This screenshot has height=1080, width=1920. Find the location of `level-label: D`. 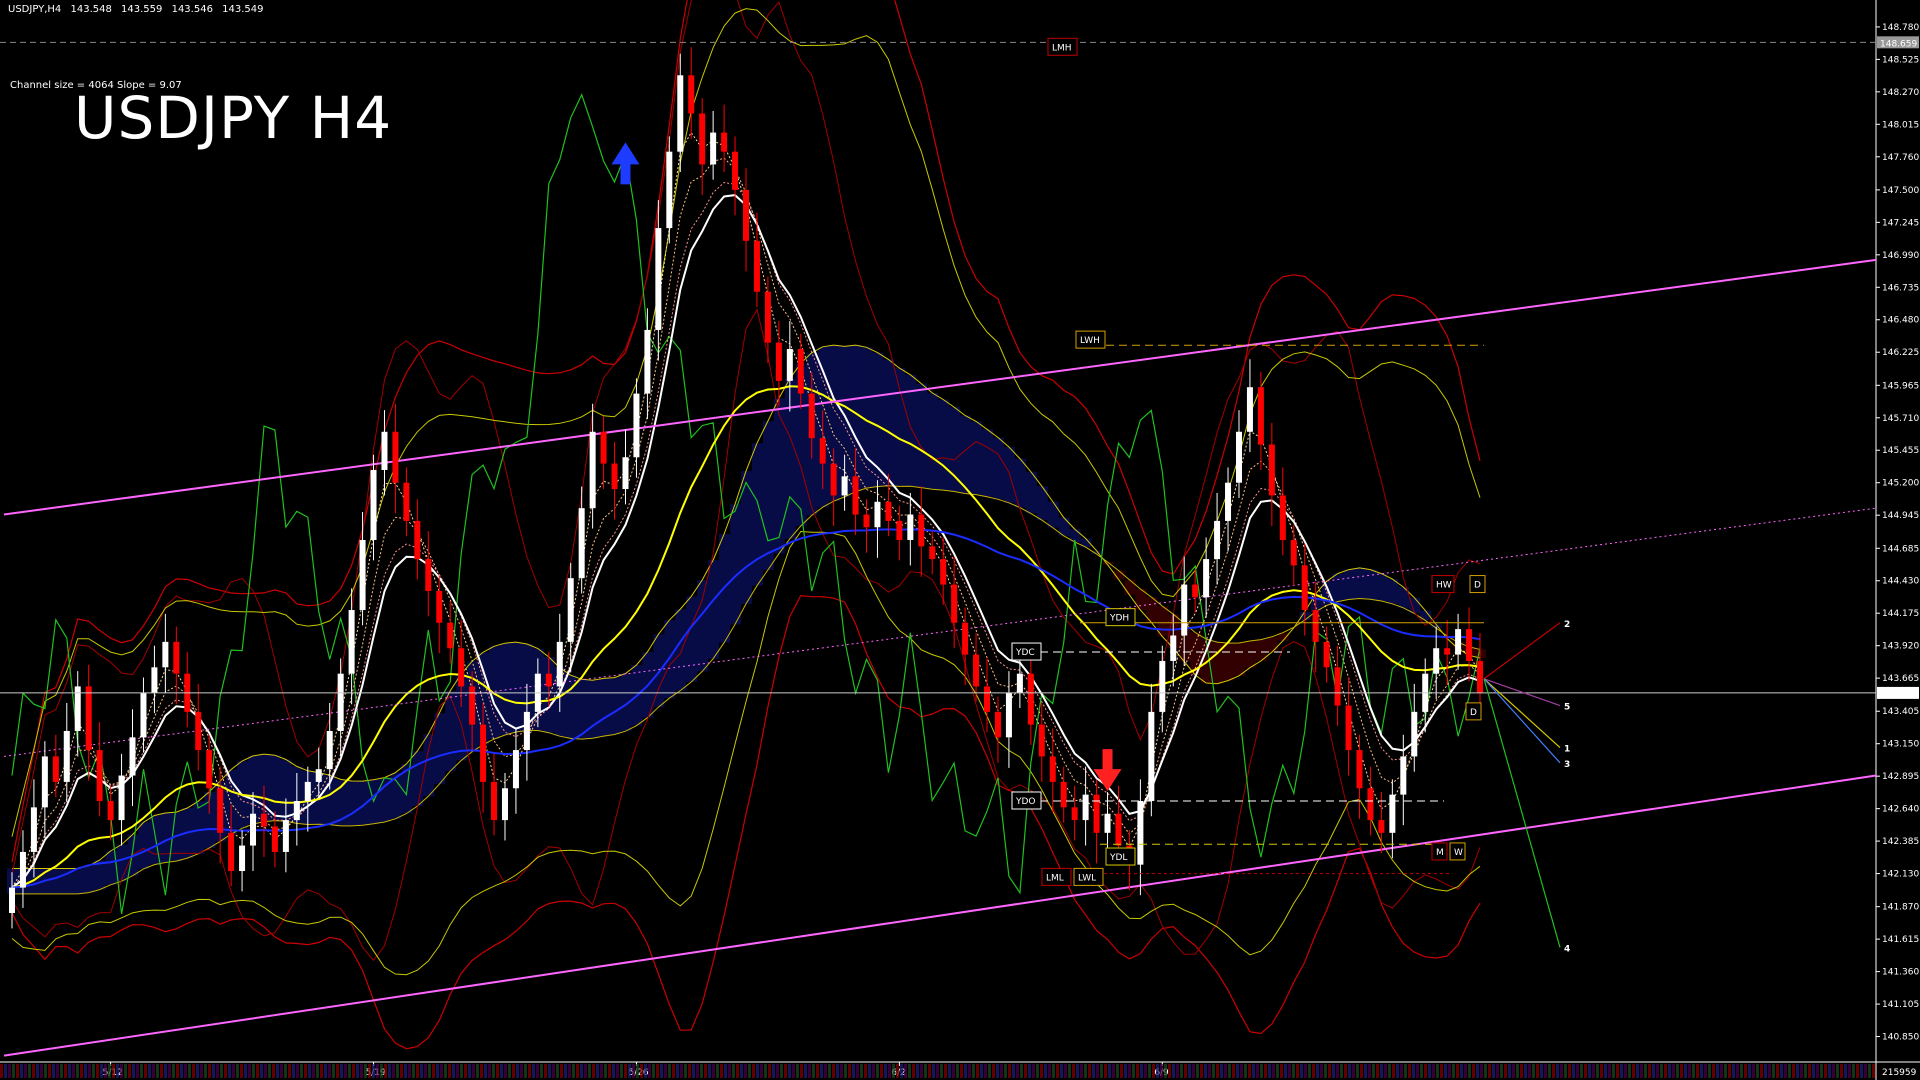

level-label: D is located at coordinates (1477, 586).